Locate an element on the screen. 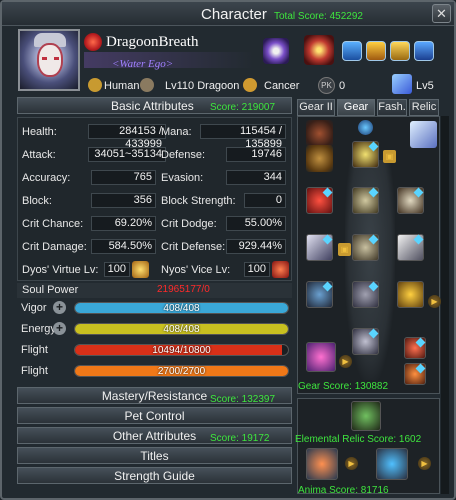  boots-slot is located at coordinates (365, 341).